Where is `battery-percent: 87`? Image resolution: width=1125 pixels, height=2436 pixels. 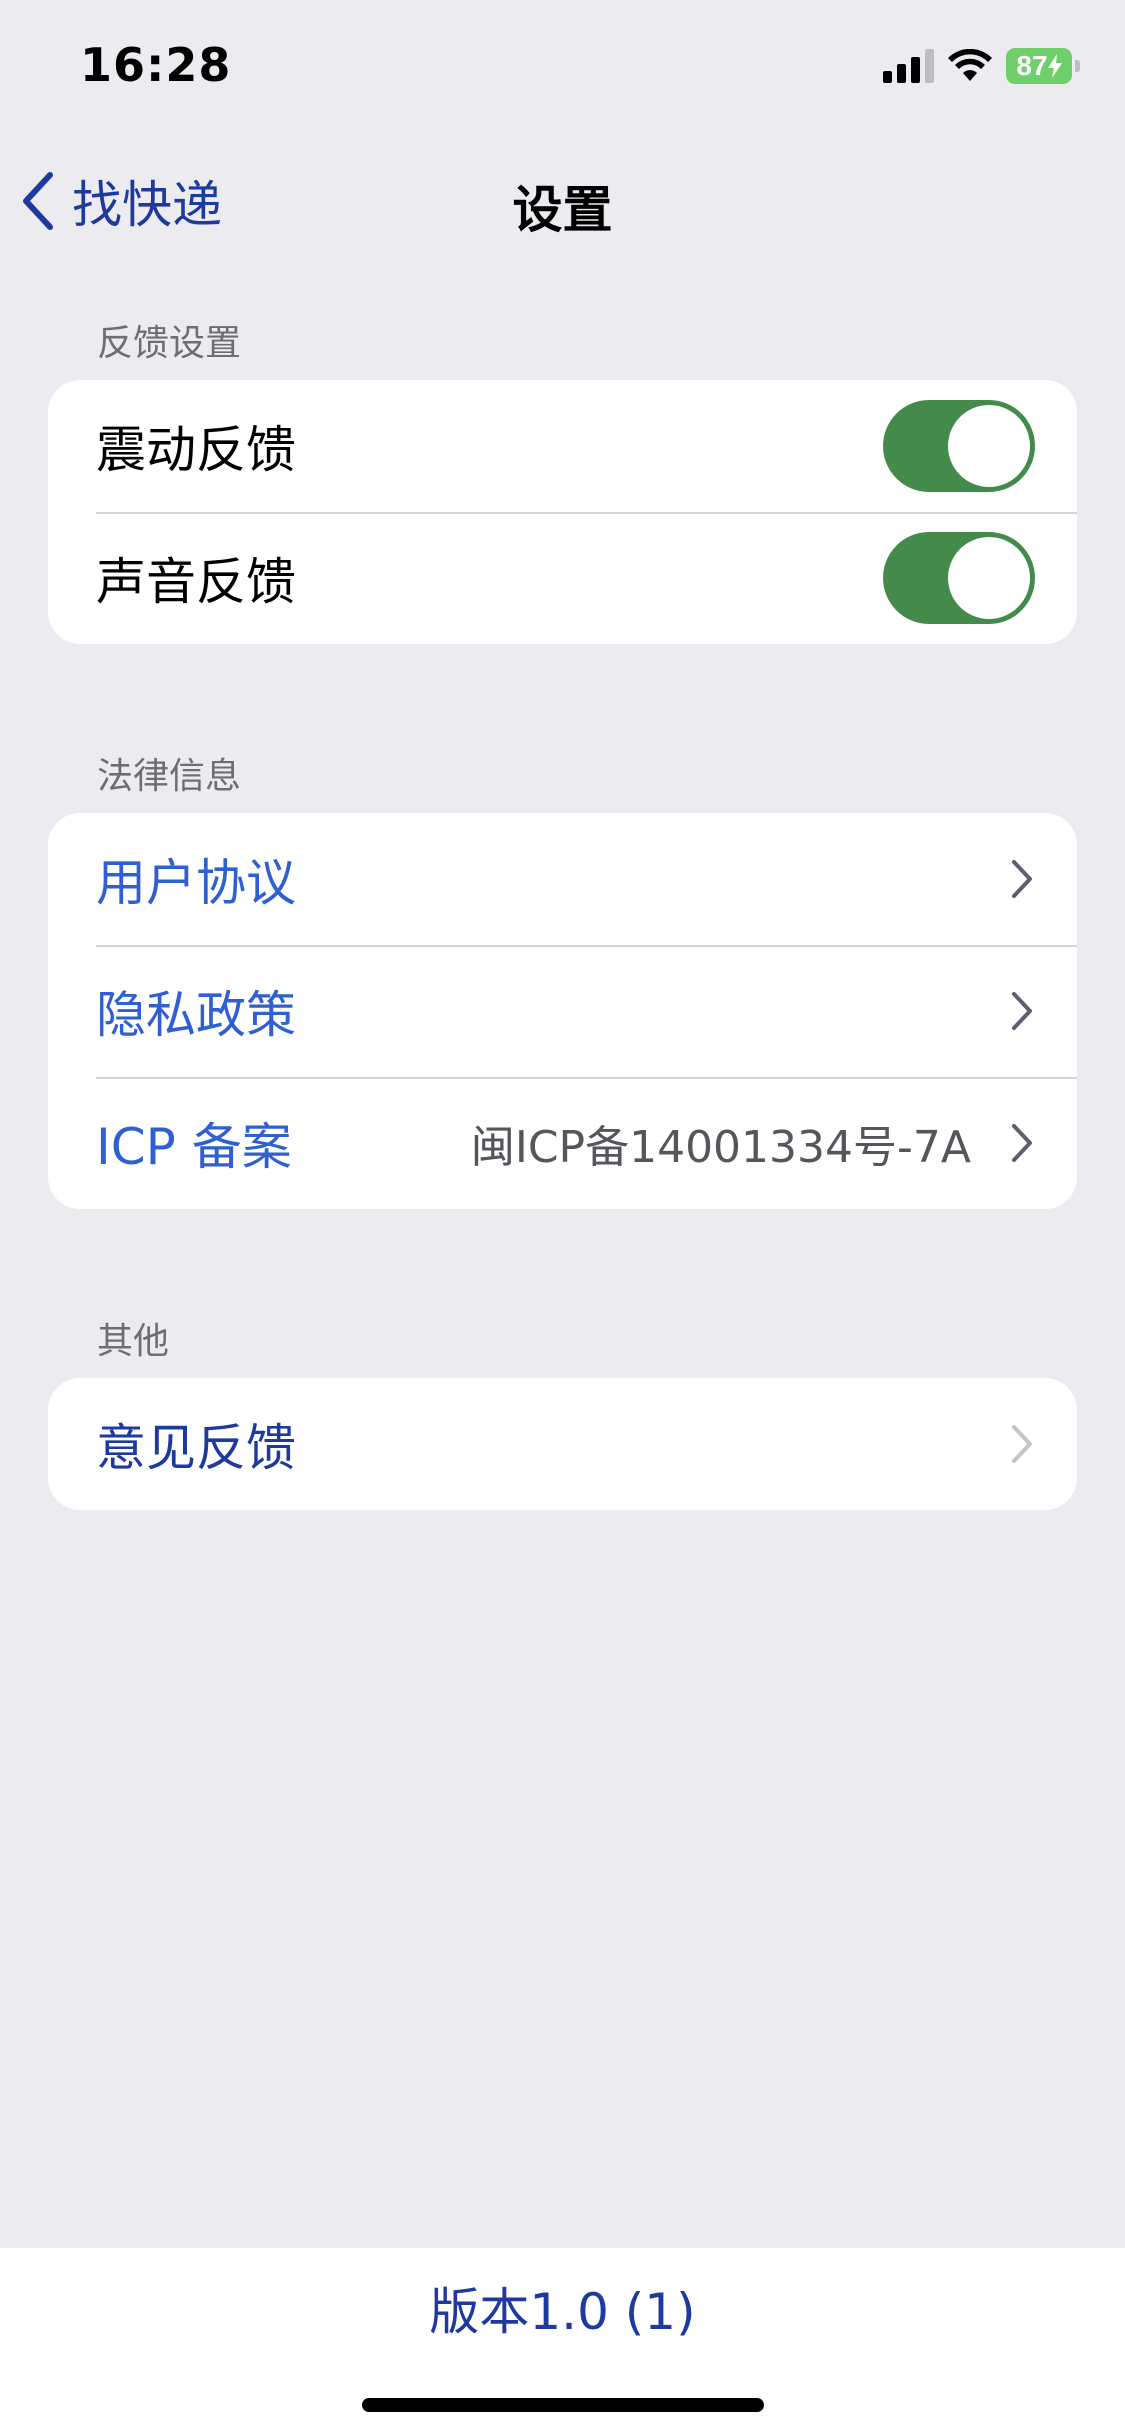 battery-percent: 87 is located at coordinates (1032, 65).